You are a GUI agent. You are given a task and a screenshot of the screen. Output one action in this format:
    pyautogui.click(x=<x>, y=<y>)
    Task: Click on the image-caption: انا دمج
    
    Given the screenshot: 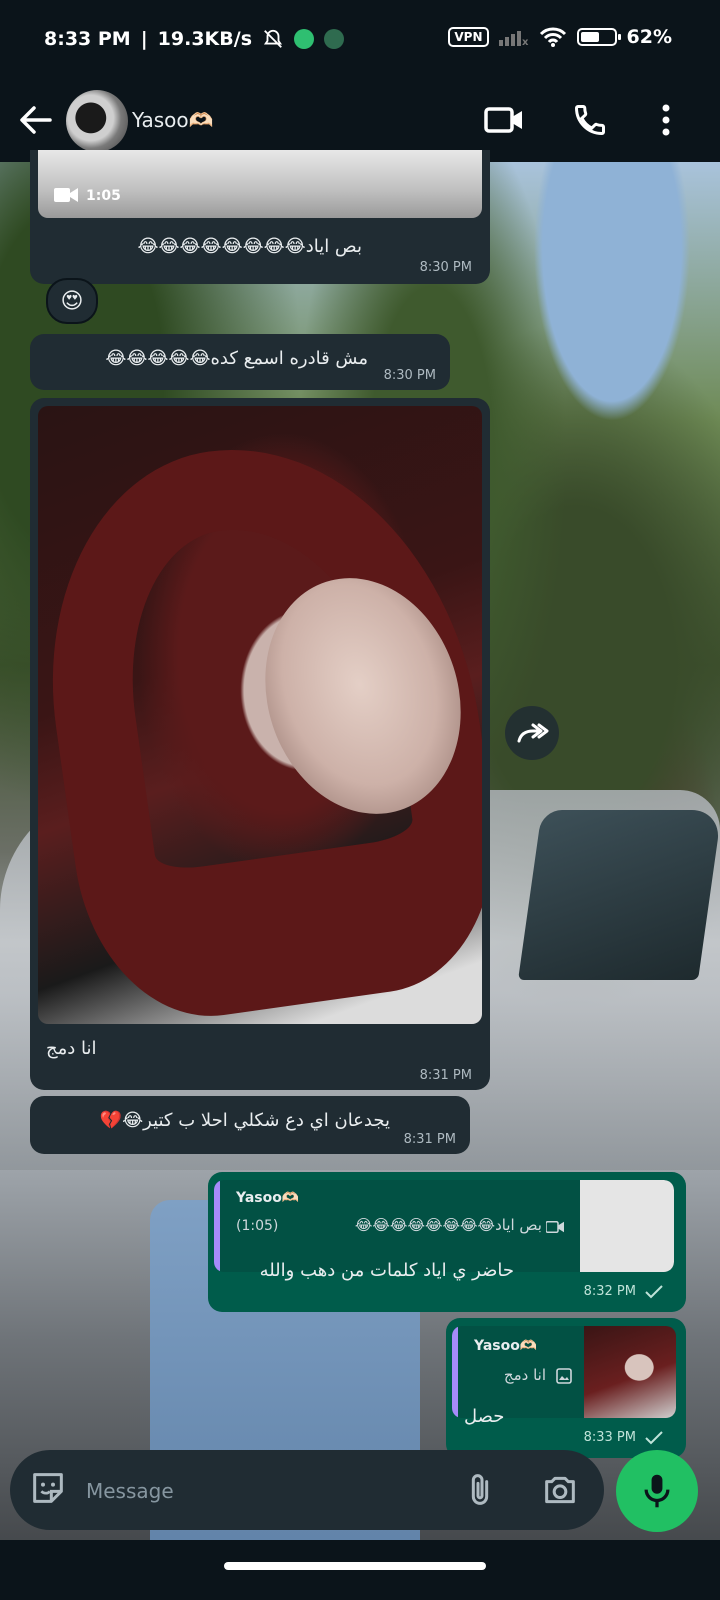 What is the action you would take?
    pyautogui.click(x=71, y=1048)
    